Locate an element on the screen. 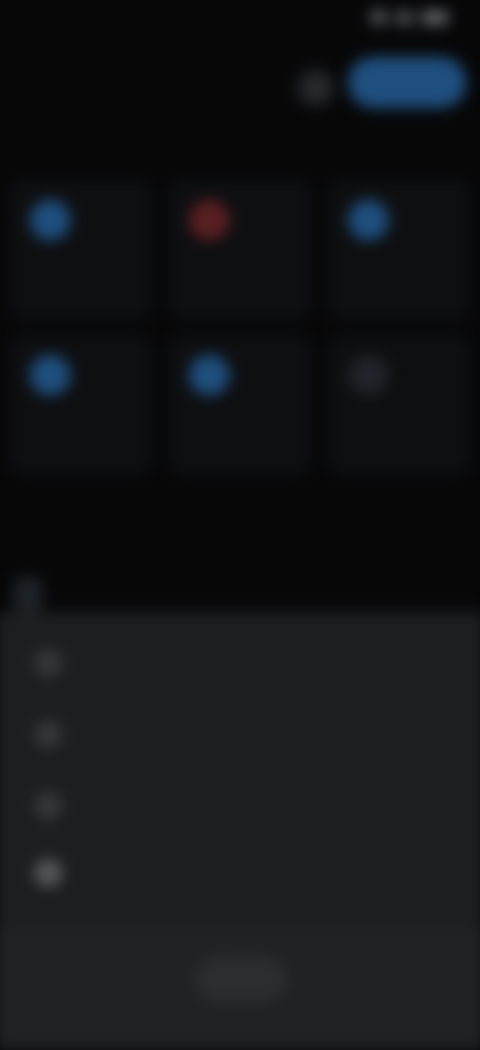 The image size is (480, 1050). search-button is located at coordinates (315, 87).